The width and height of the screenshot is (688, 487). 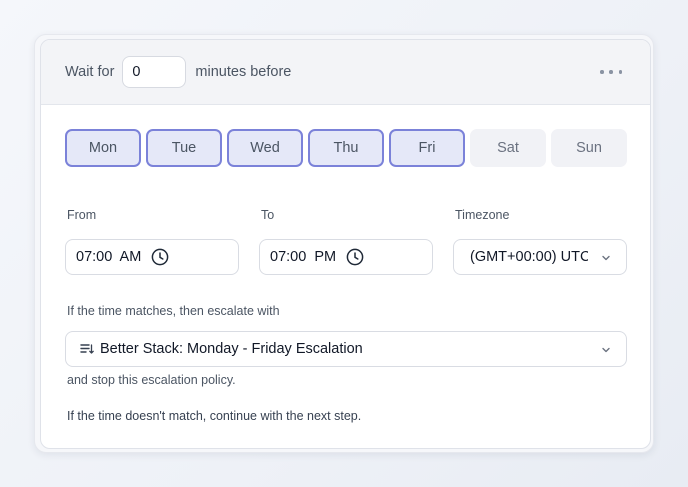 What do you see at coordinates (231, 349) in the screenshot?
I see `escalation-policy-value: Better Stack: Monday - Friday Escalation` at bounding box center [231, 349].